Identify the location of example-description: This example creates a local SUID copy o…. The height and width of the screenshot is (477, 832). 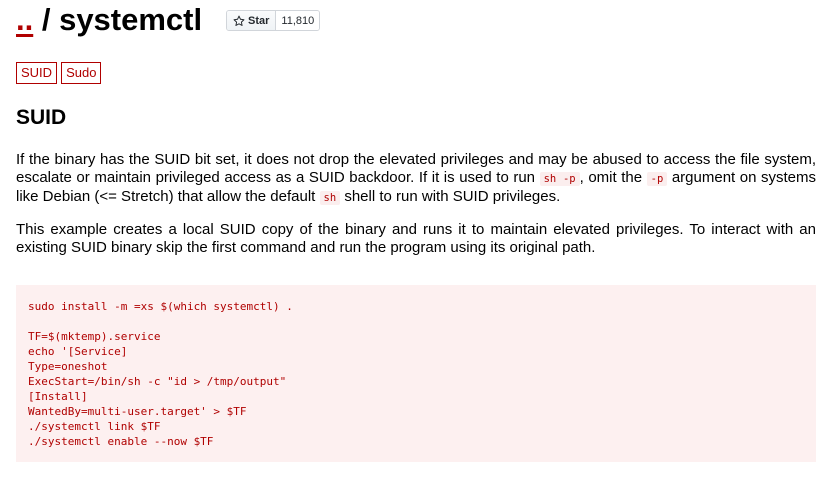
(416, 238).